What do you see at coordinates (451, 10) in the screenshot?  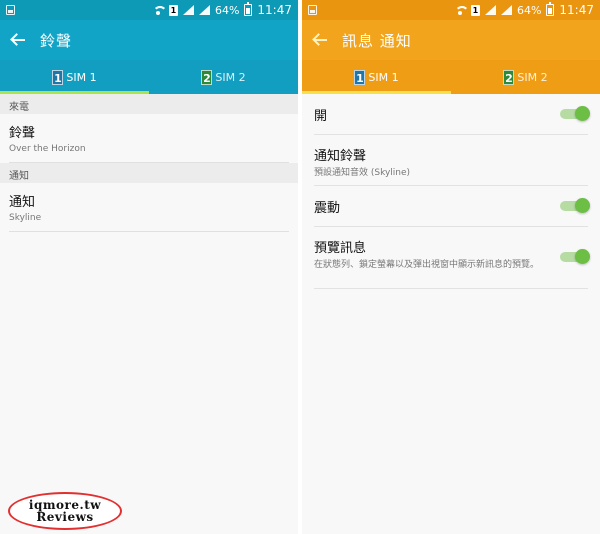 I see `status-bar-right: 1 64% 11:47` at bounding box center [451, 10].